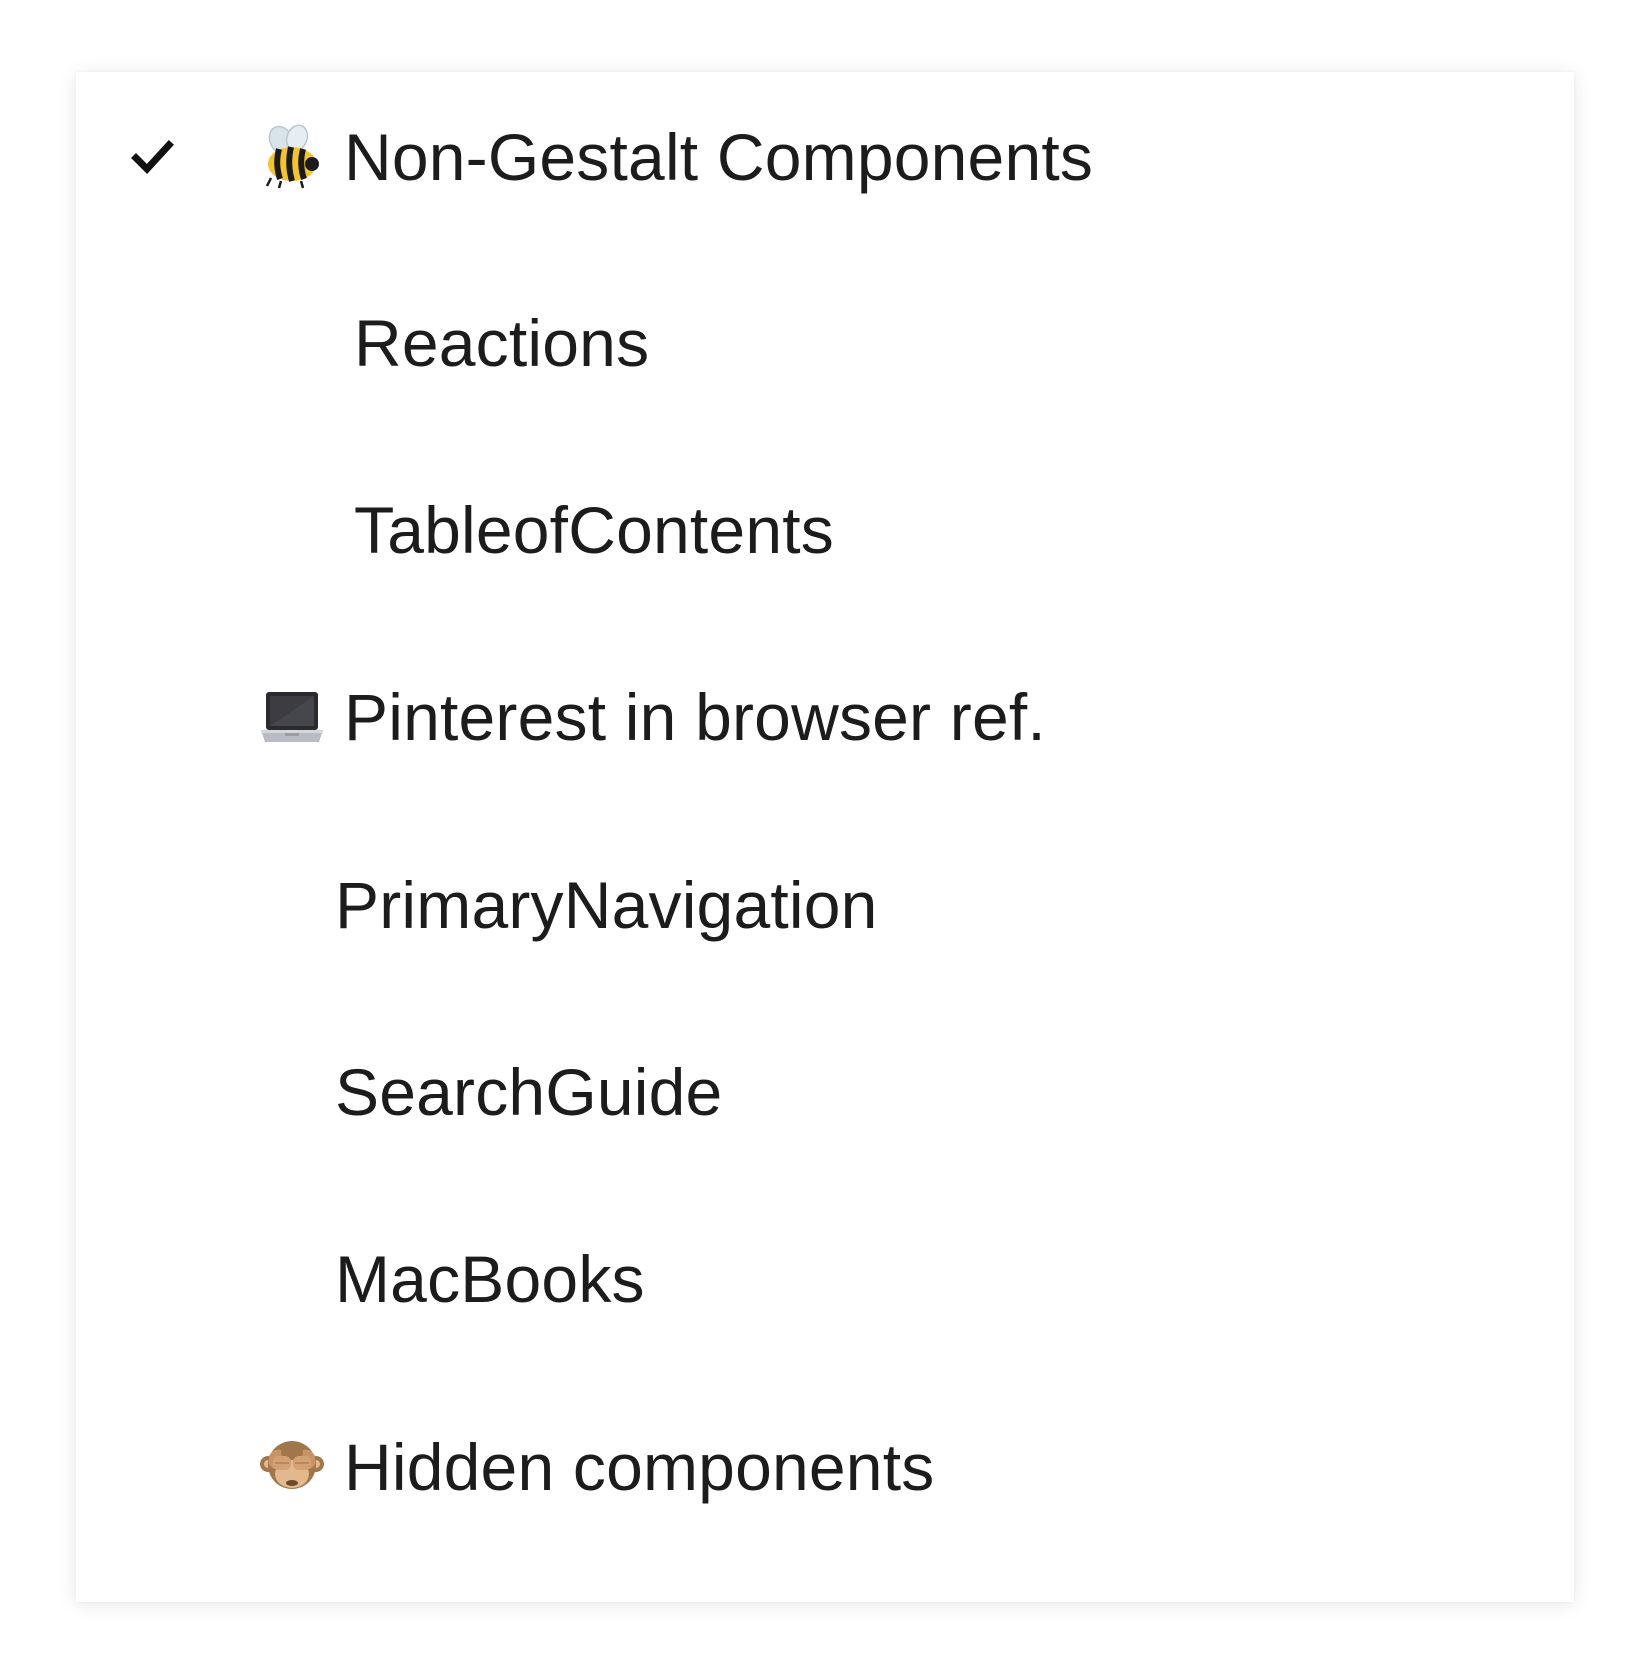 Image resolution: width=1644 pixels, height=1662 pixels. I want to click on checkmark-icon, so click(152, 157).